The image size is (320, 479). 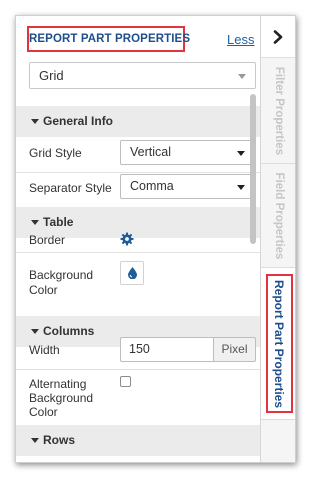 I want to click on grid-style-dropdown: Vertical, so click(x=187, y=152).